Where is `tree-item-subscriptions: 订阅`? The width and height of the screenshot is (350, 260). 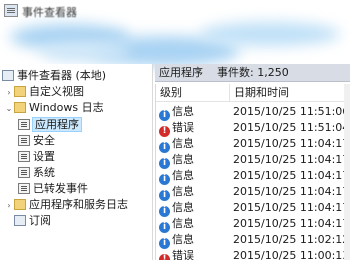
tree-item-subscriptions: 订阅 is located at coordinates (32, 221).